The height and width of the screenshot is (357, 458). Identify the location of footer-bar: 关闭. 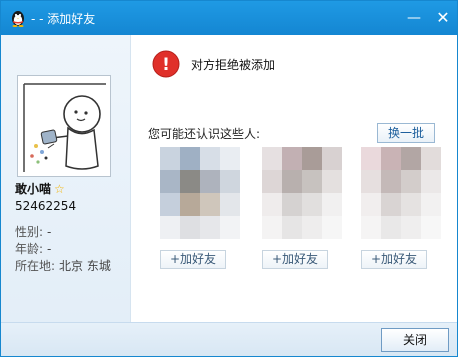
(229, 339).